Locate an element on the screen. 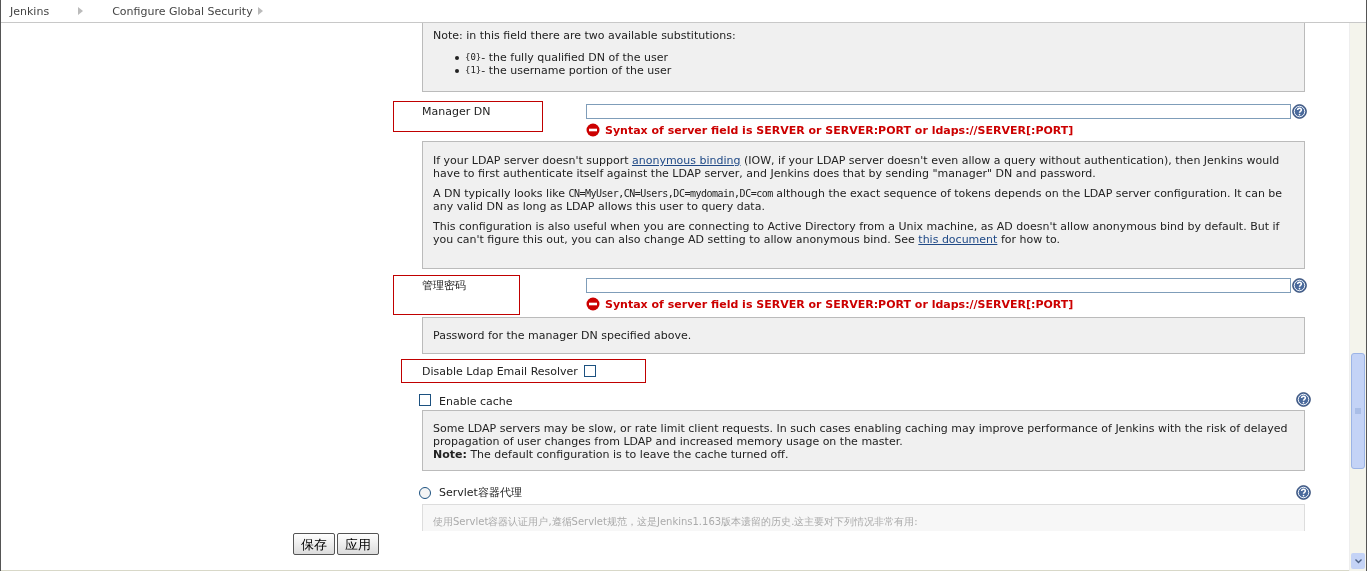 This screenshot has height=571, width=1367. help-paragraph: Password for the manager DN specified above. is located at coordinates (563, 335).